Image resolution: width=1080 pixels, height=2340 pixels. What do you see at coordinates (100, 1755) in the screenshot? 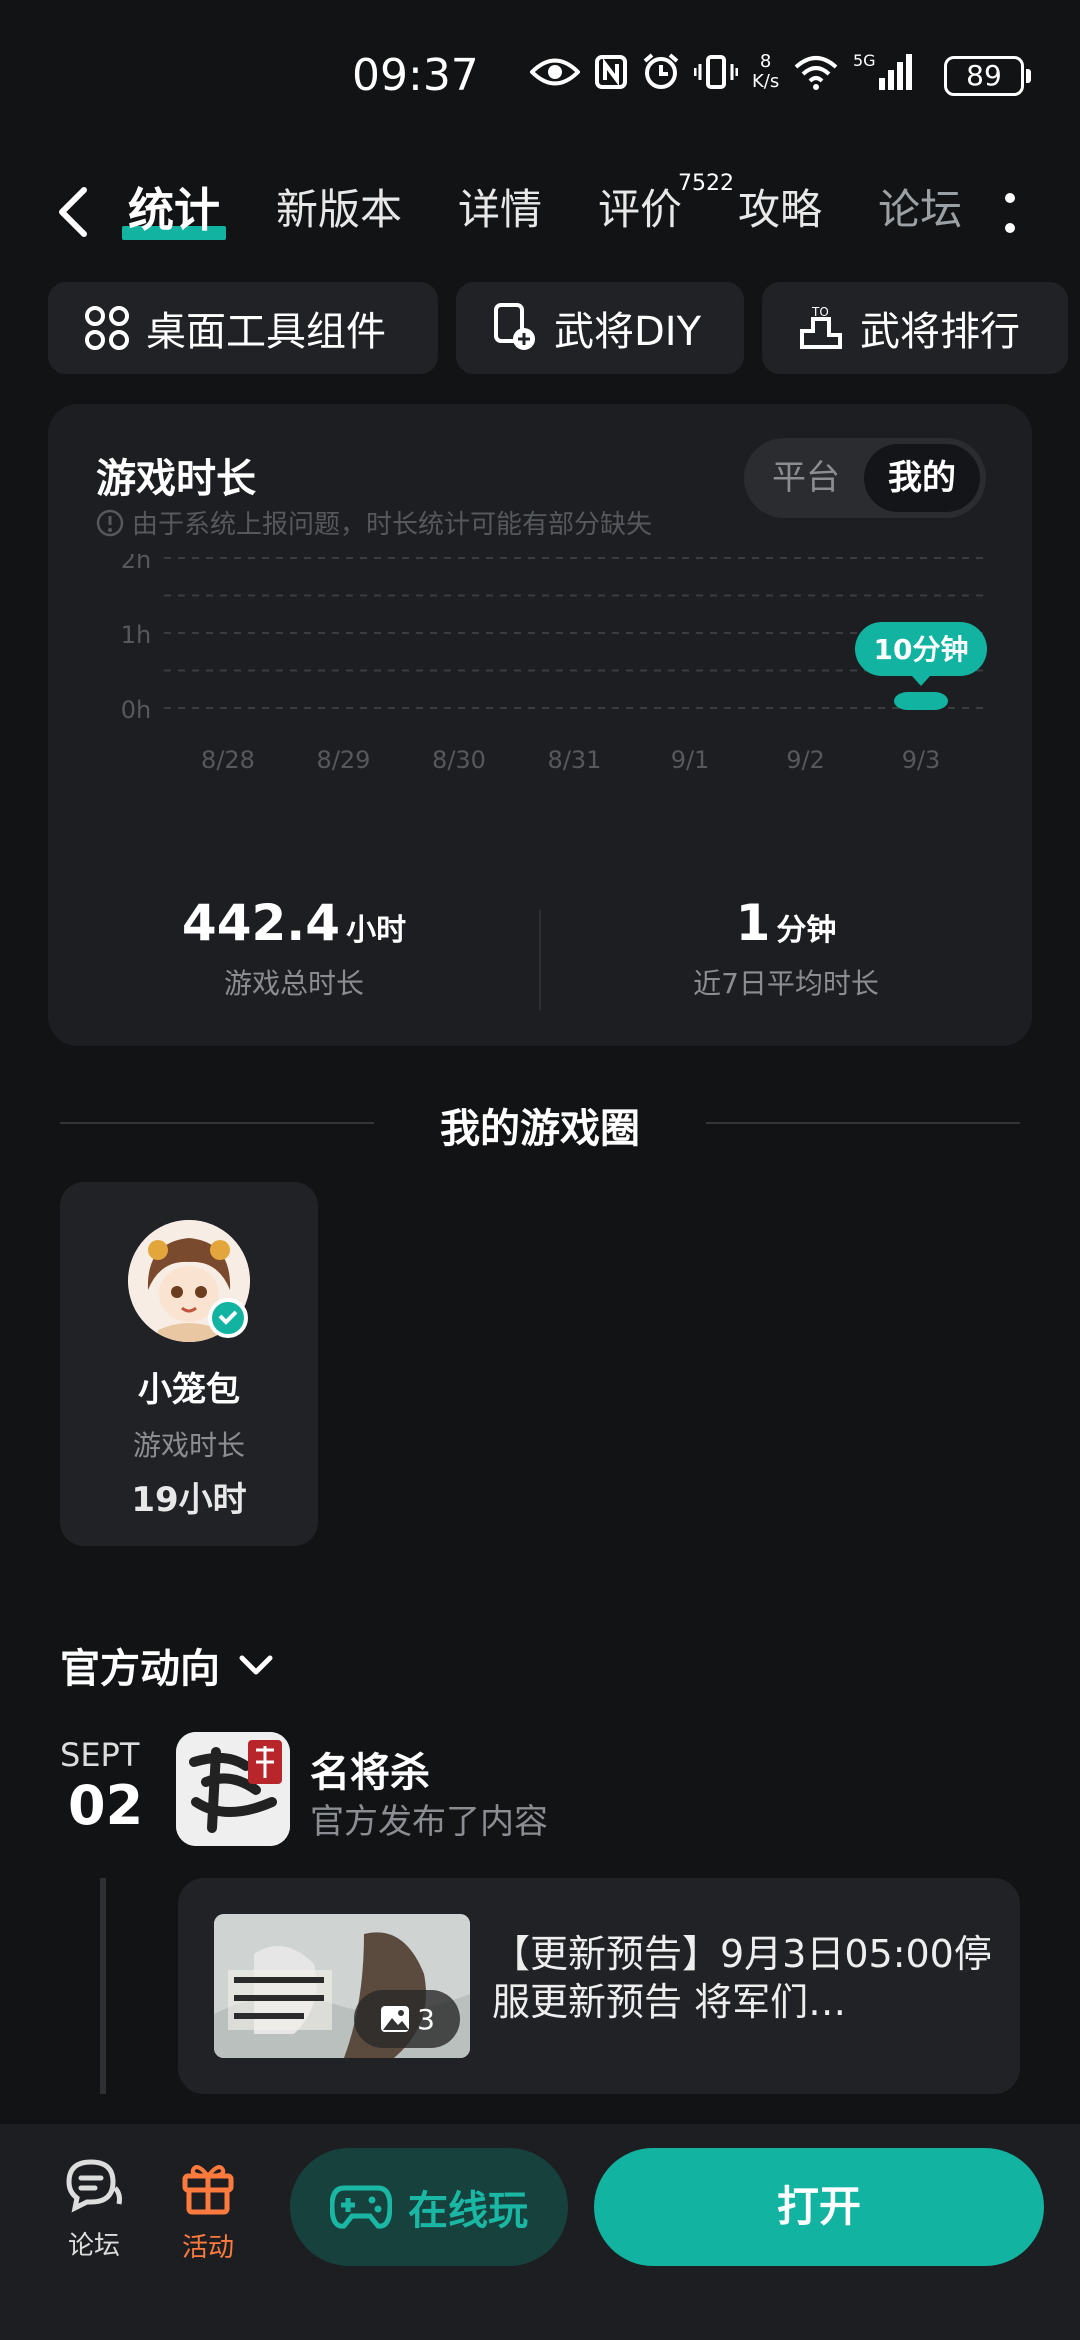
I see `news-month: SEPT` at bounding box center [100, 1755].